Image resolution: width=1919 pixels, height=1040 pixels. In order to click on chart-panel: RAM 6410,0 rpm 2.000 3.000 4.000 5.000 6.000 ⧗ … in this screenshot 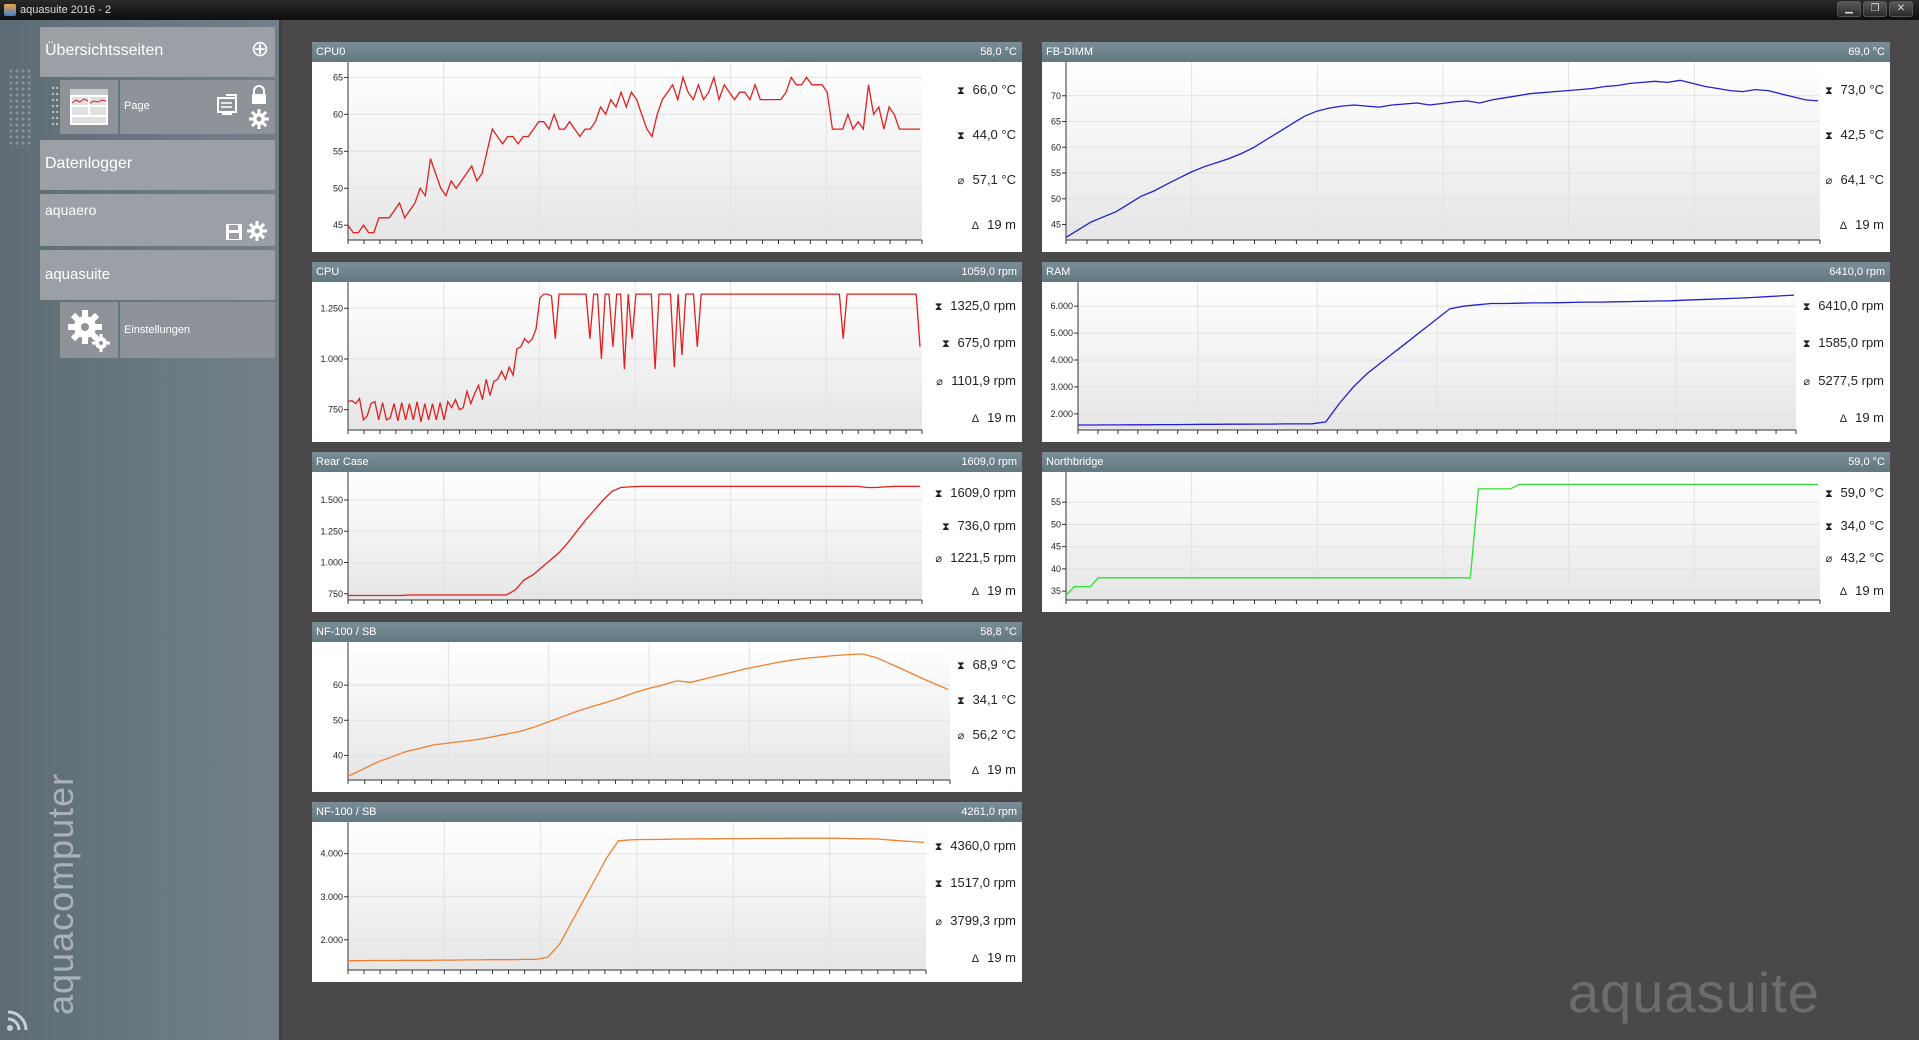, I will do `click(1466, 352)`.